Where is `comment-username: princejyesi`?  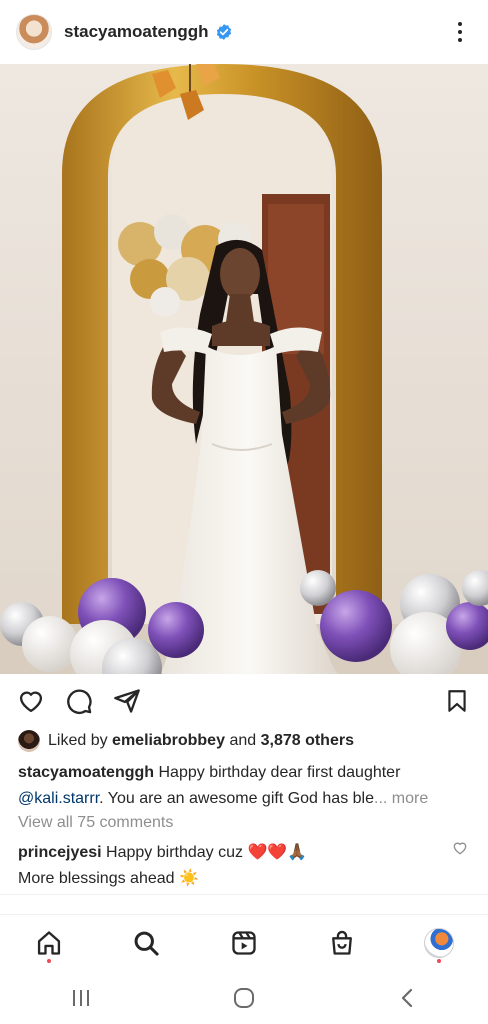
comment-username: princejyesi is located at coordinates (60, 852).